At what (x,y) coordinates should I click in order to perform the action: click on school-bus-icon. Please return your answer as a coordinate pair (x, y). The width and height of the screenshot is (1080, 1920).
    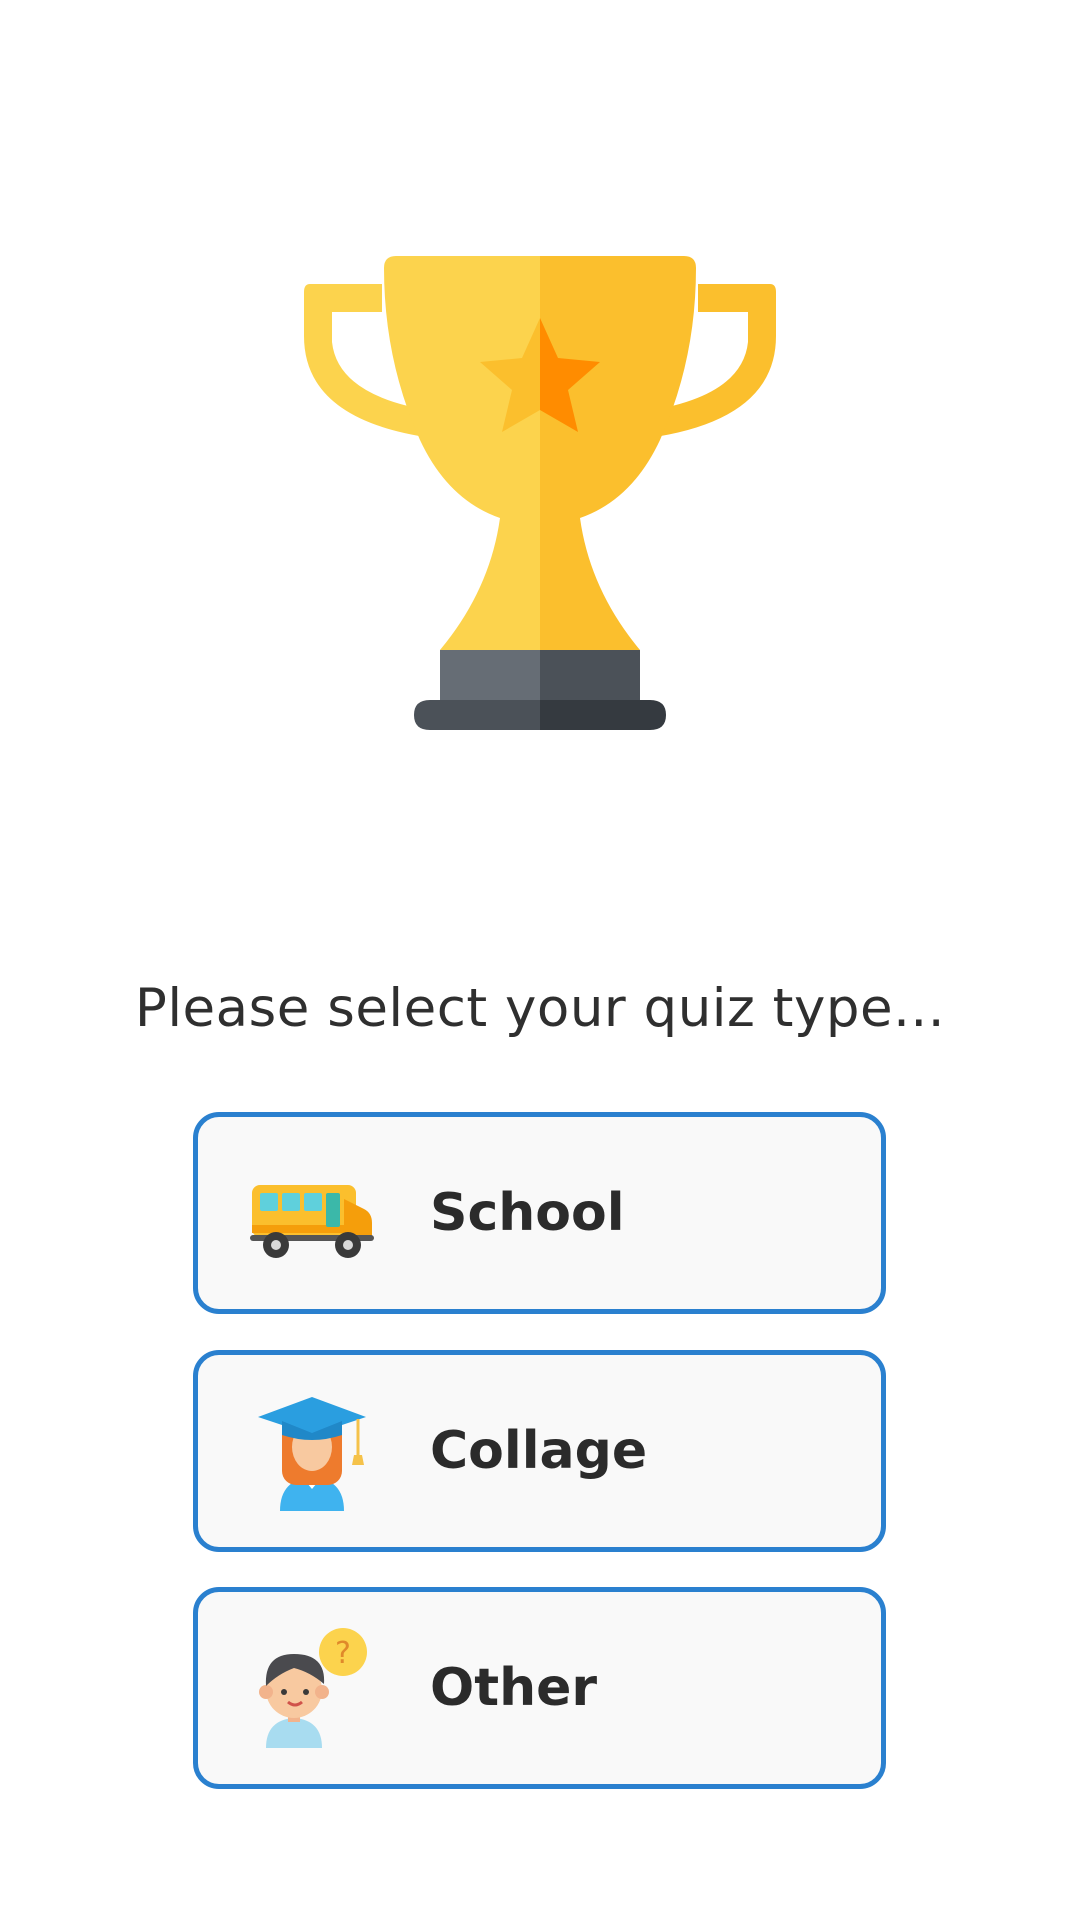
    Looking at the image, I should click on (312, 1221).